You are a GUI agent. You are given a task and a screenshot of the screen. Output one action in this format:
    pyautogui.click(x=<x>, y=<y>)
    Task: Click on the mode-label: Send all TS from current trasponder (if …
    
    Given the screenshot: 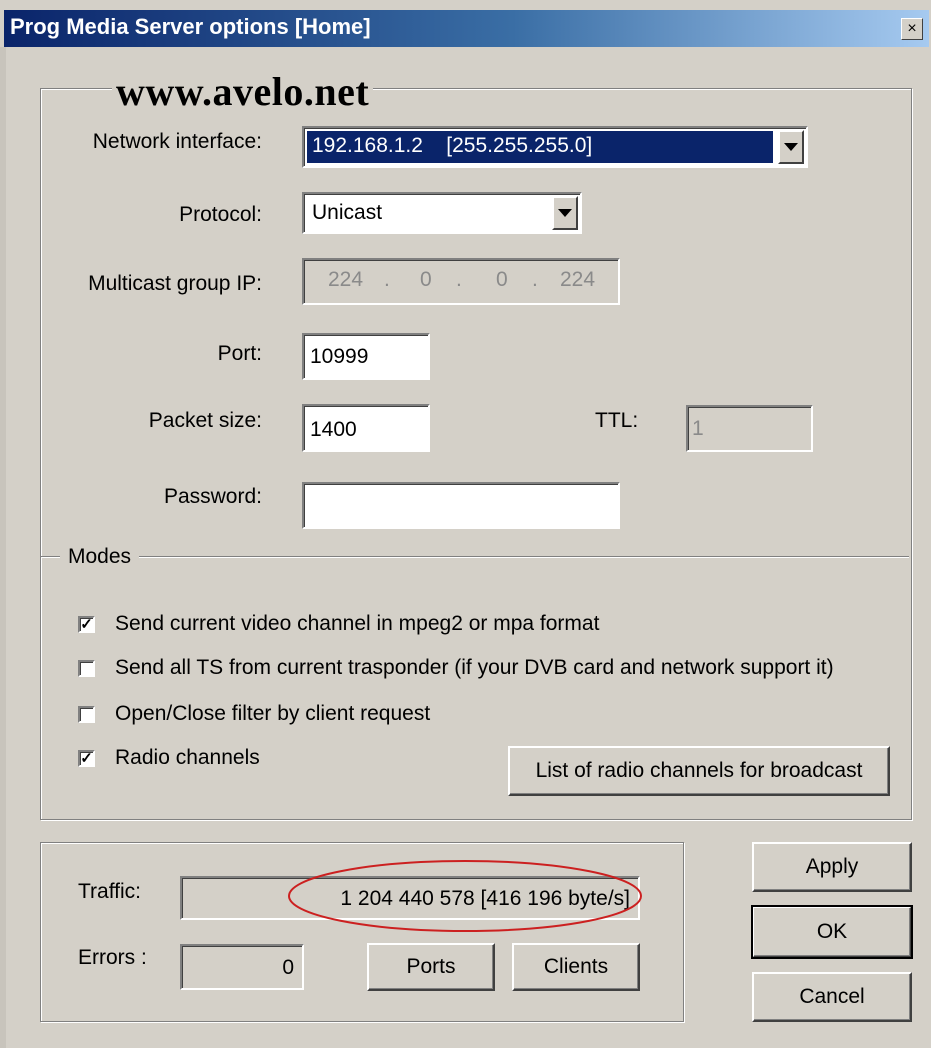 What is the action you would take?
    pyautogui.click(x=474, y=667)
    